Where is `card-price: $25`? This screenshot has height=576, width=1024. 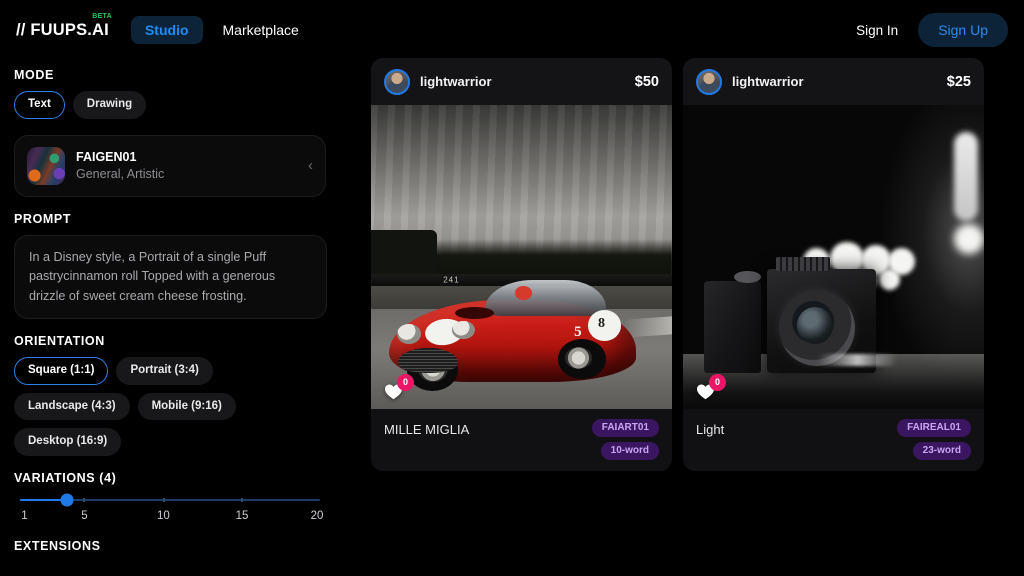 card-price: $25 is located at coordinates (958, 81).